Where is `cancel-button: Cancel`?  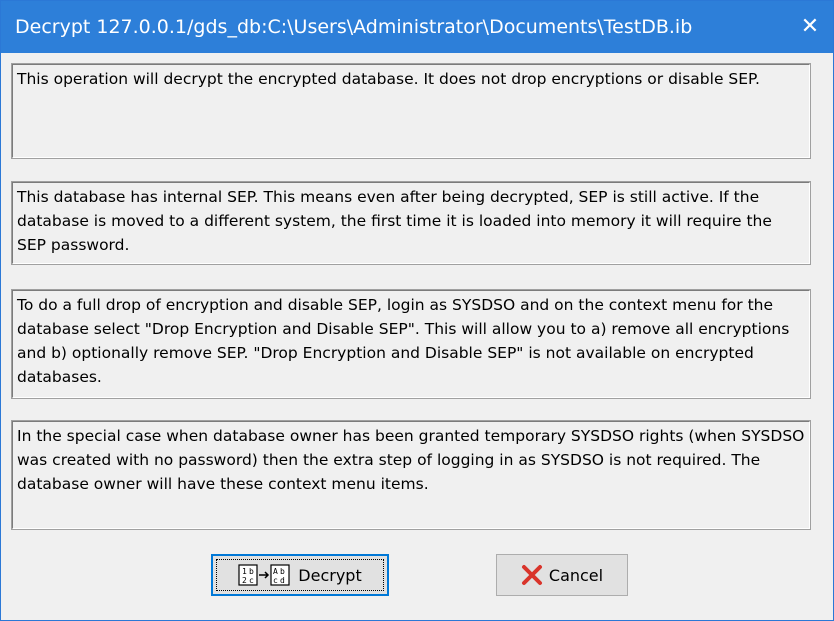
cancel-button: Cancel is located at coordinates (562, 575).